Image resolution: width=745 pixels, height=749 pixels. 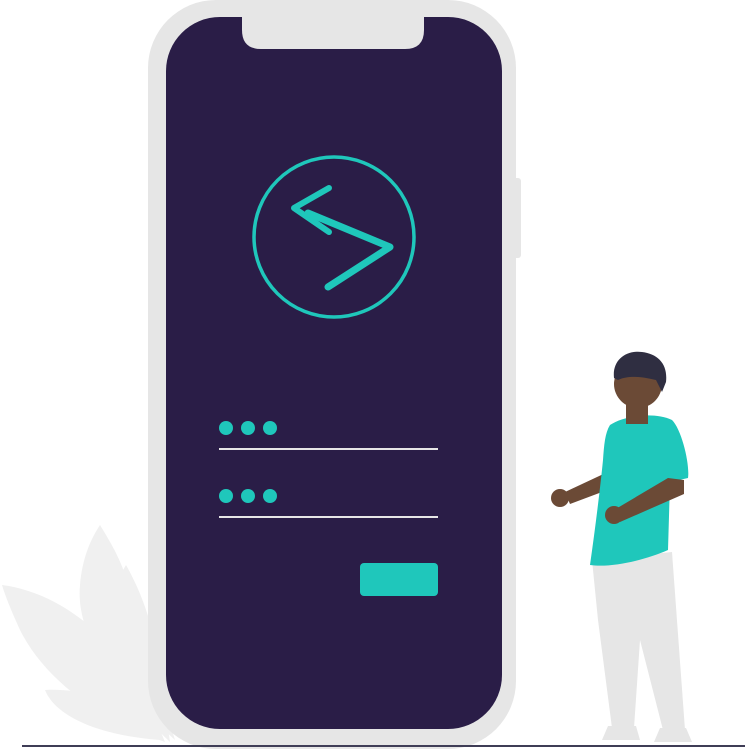 What do you see at coordinates (673, 735) in the screenshot?
I see `person-shoe-right` at bounding box center [673, 735].